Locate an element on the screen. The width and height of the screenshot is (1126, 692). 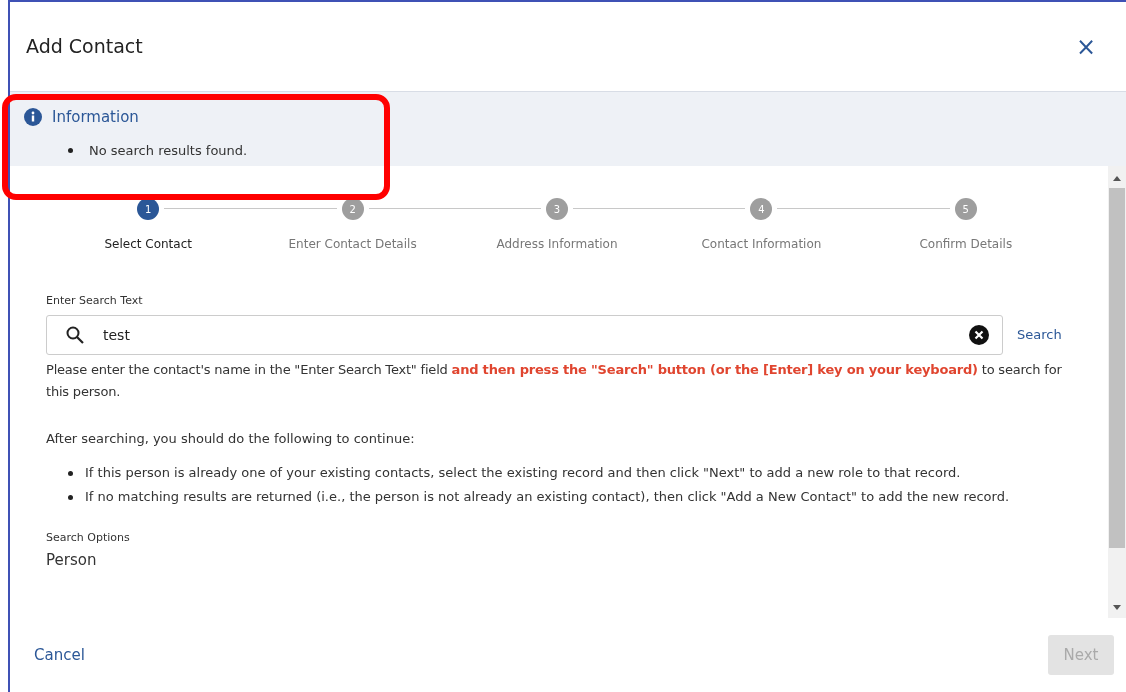
scroll-down-icon is located at coordinates (1117, 608).